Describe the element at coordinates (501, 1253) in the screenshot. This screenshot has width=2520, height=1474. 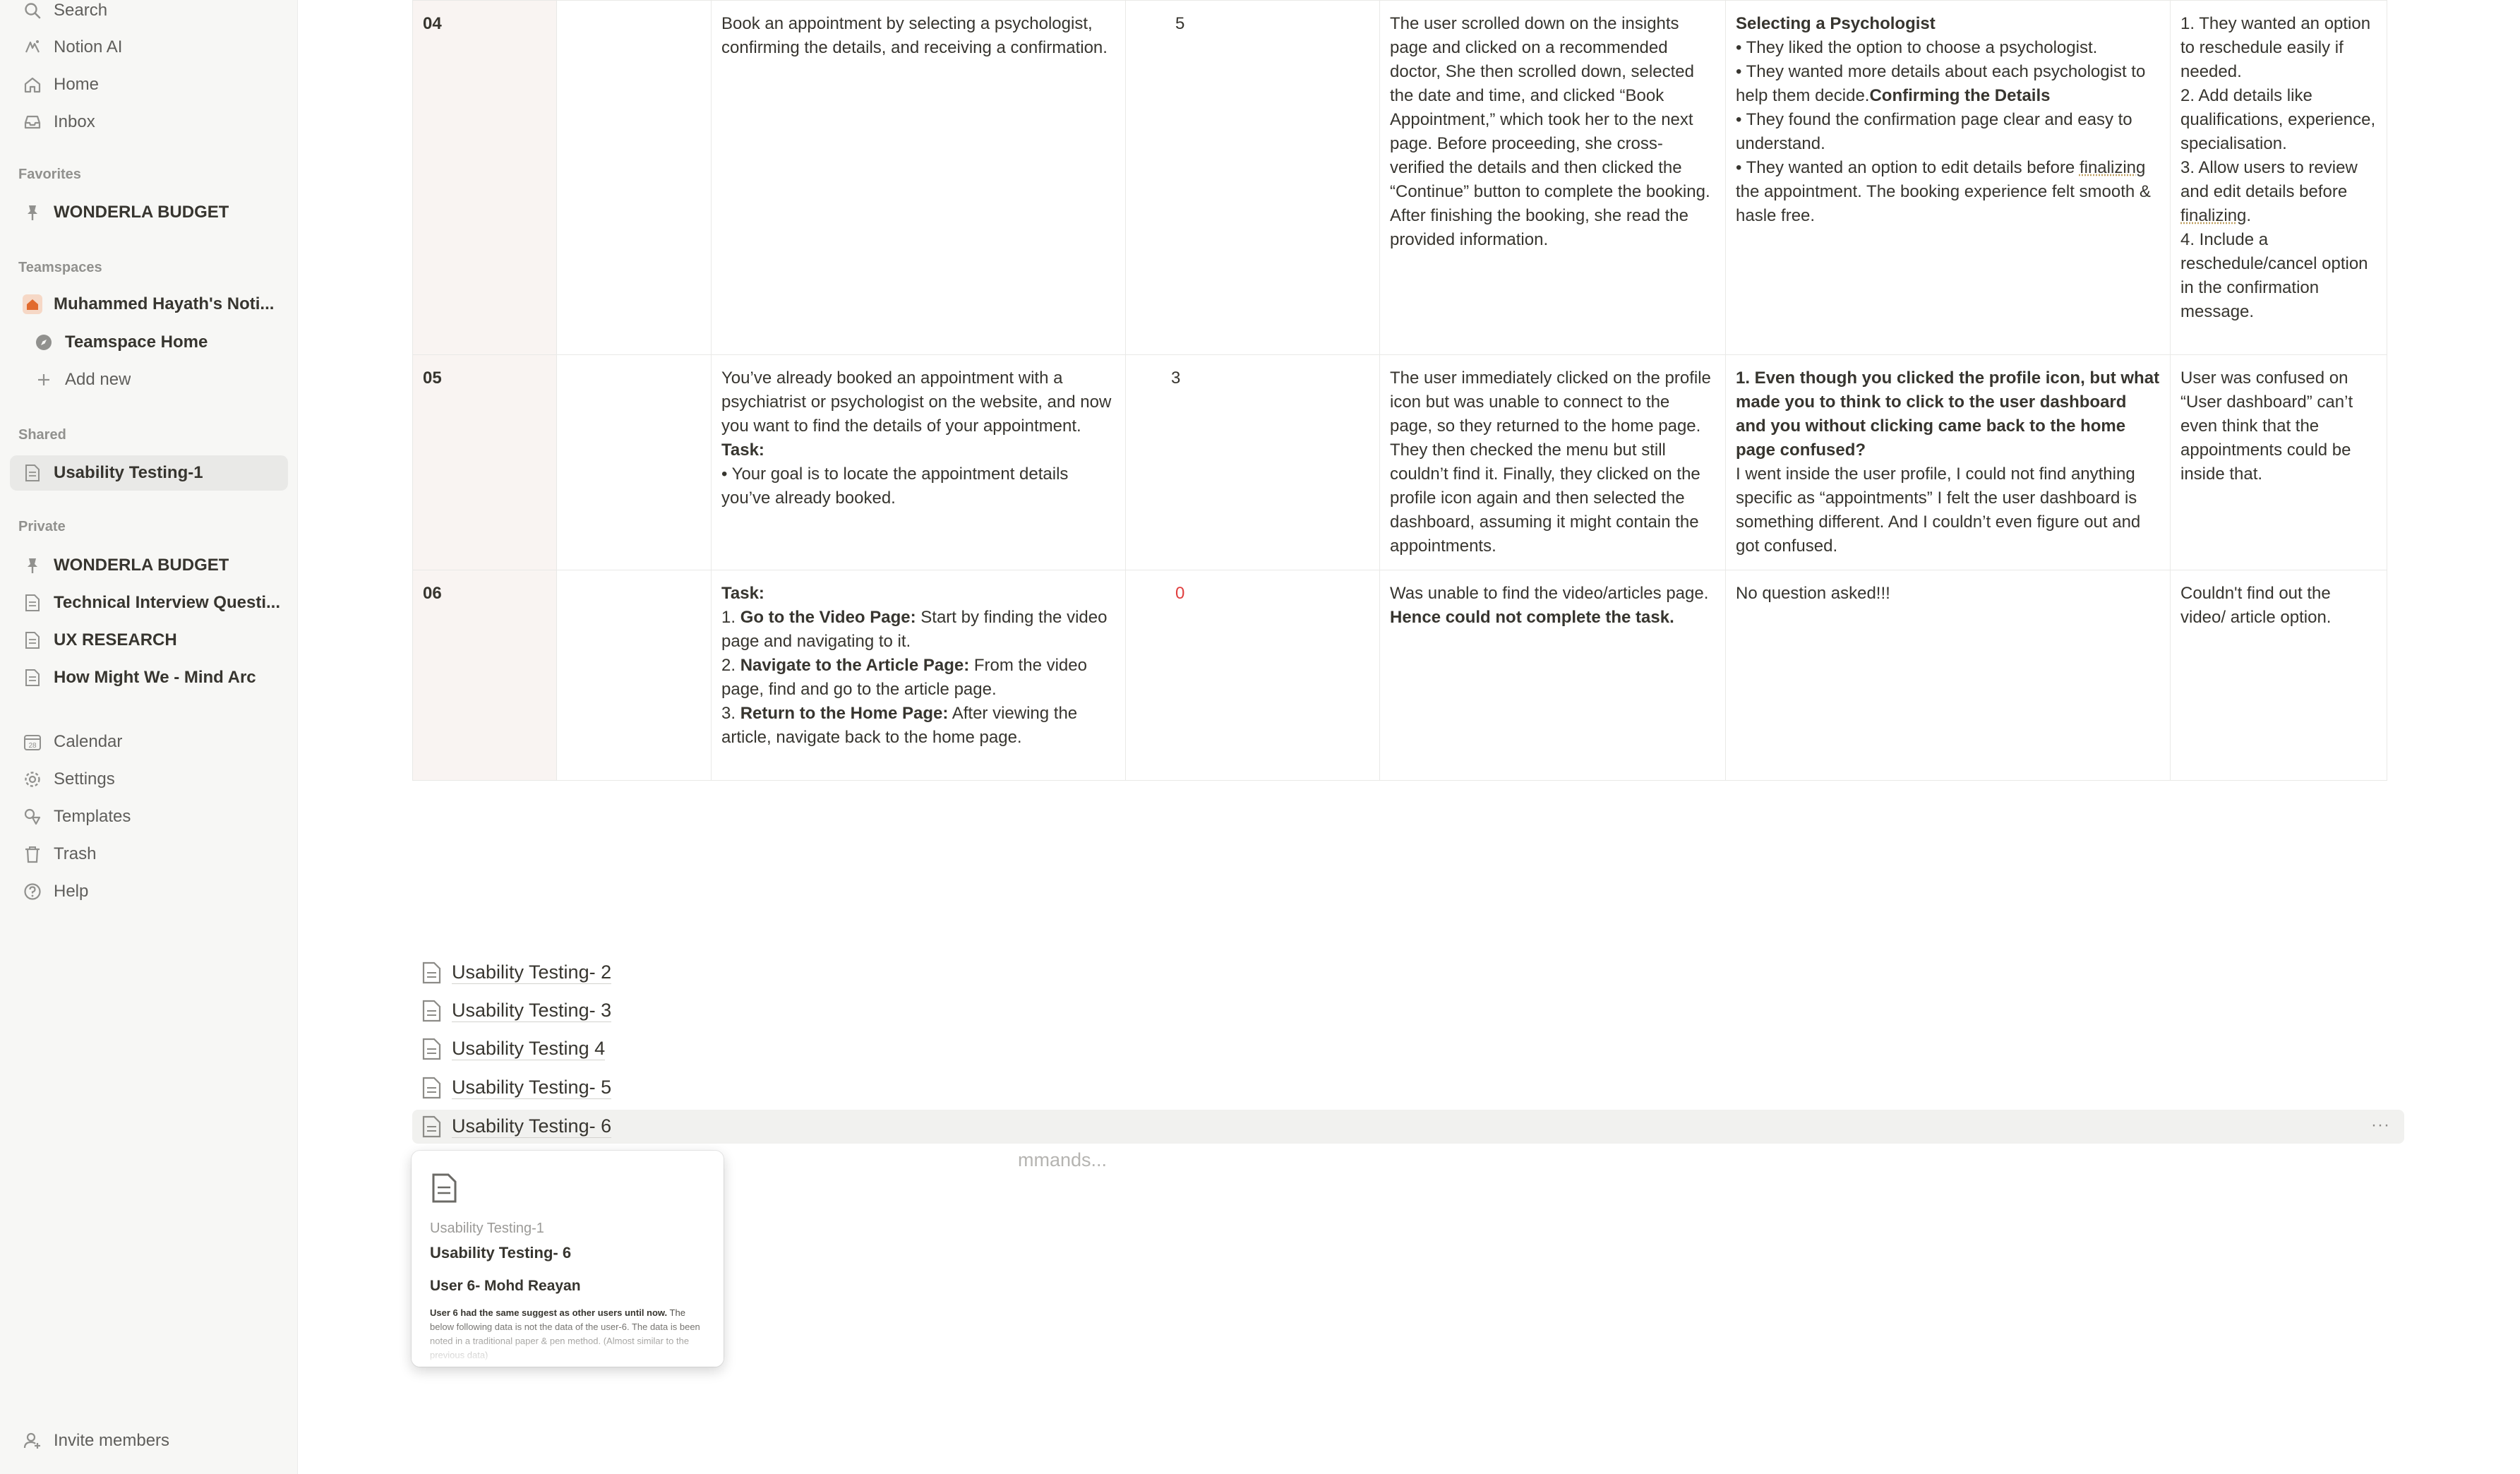
I see `preview-title: Usability Testing- 6` at that location.